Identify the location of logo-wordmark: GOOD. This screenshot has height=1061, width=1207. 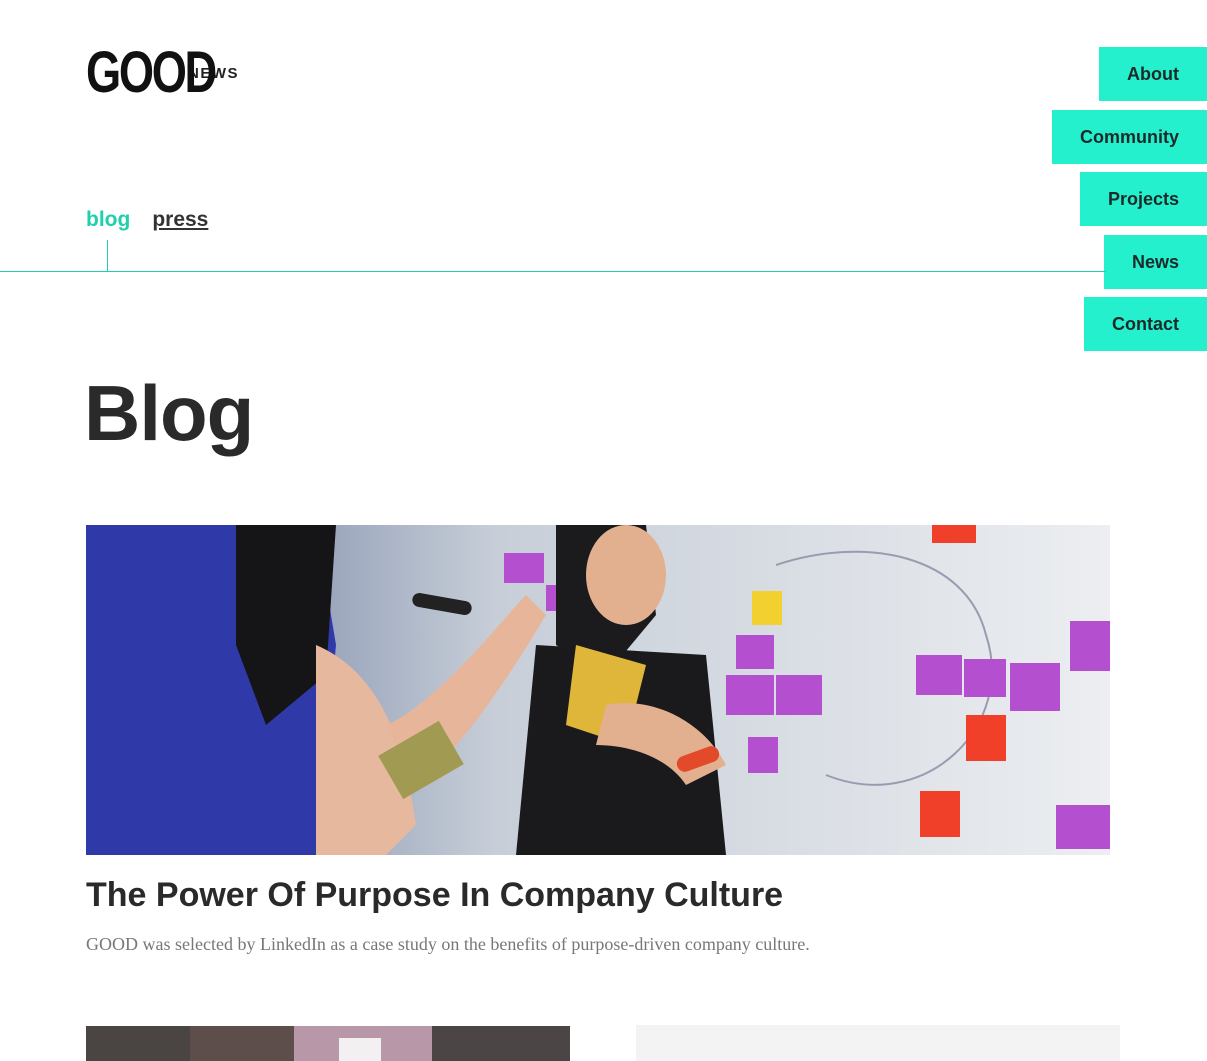
(151, 72).